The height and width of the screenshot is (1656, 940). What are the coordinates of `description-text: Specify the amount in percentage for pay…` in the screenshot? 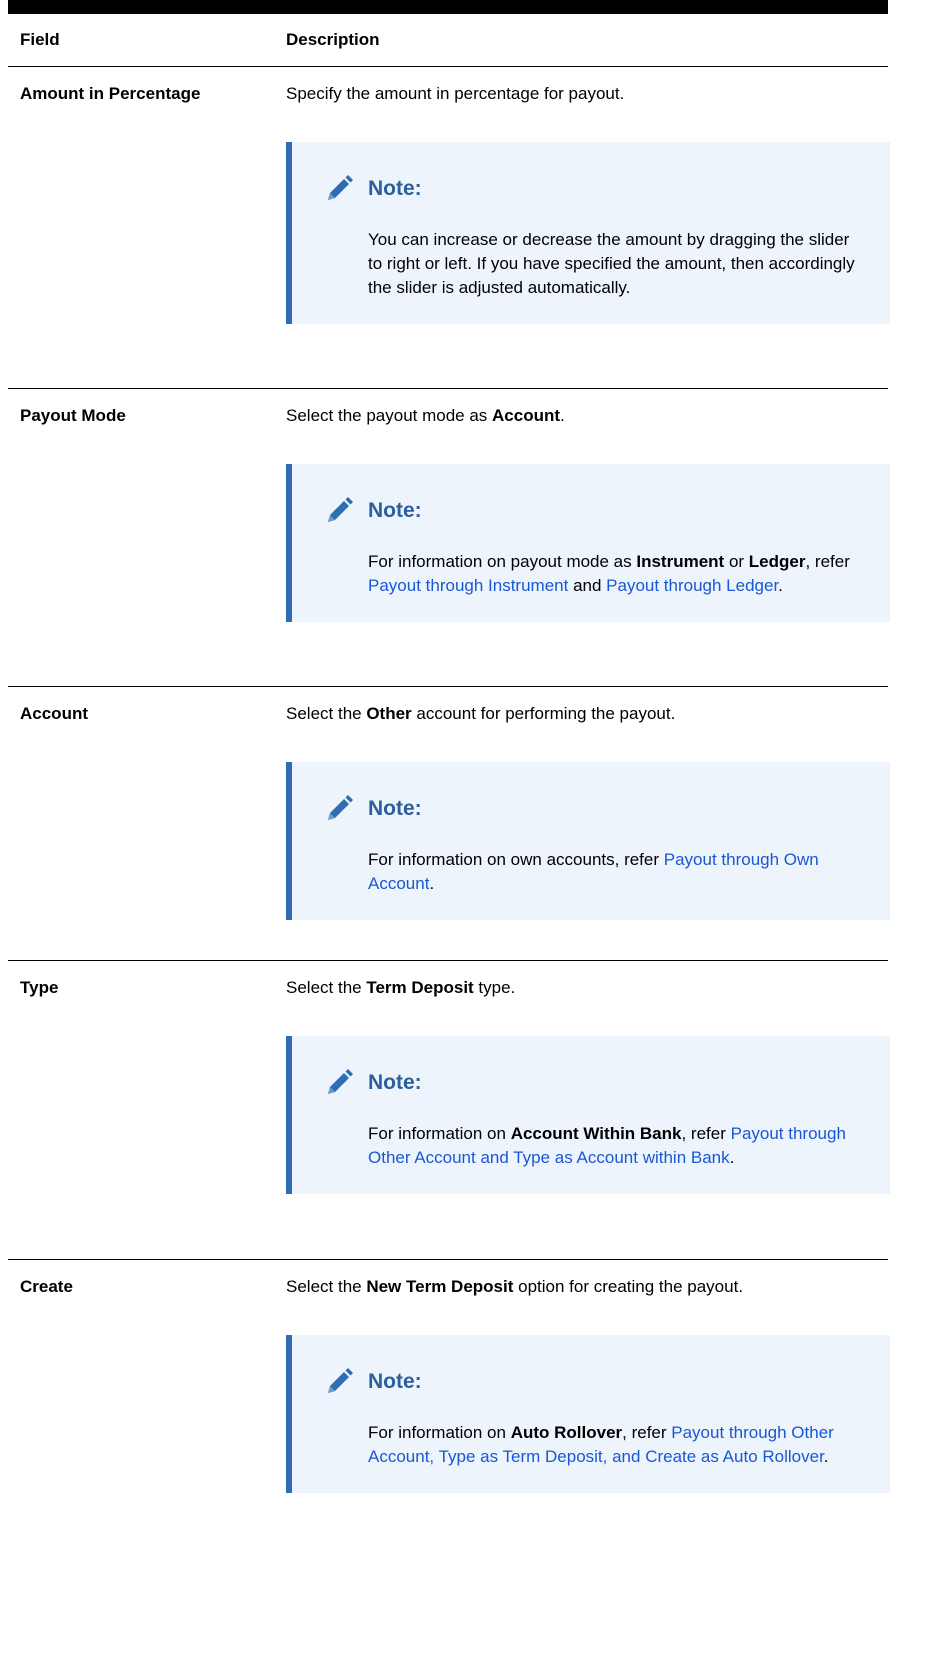 It's located at (455, 93).